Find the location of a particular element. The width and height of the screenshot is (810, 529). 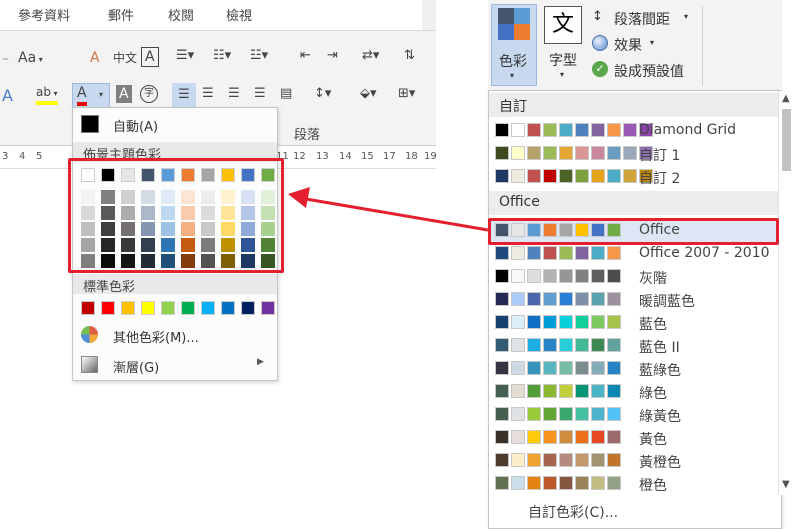

callout-arrow-head is located at coordinates (299, 197).